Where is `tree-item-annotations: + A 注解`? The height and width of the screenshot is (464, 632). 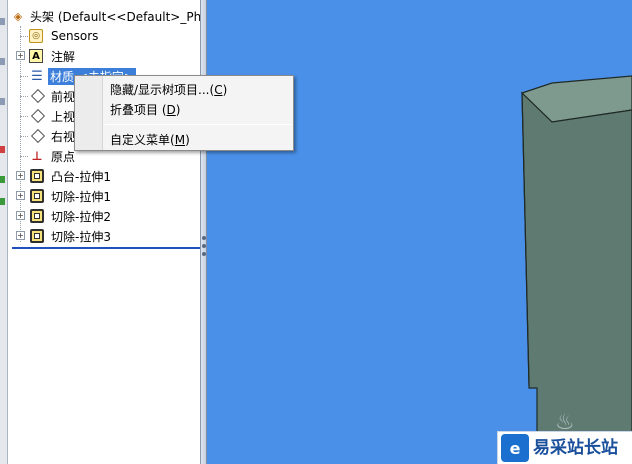
tree-item-annotations: + A 注解 is located at coordinates (104, 56).